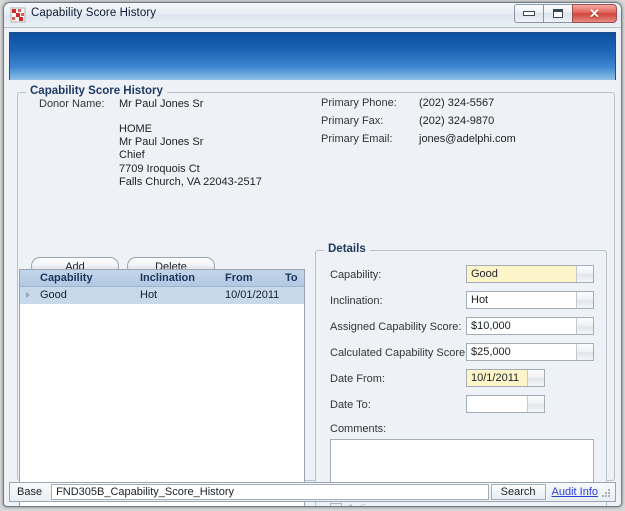  I want to click on row-arrow-icon, so click(28, 295).